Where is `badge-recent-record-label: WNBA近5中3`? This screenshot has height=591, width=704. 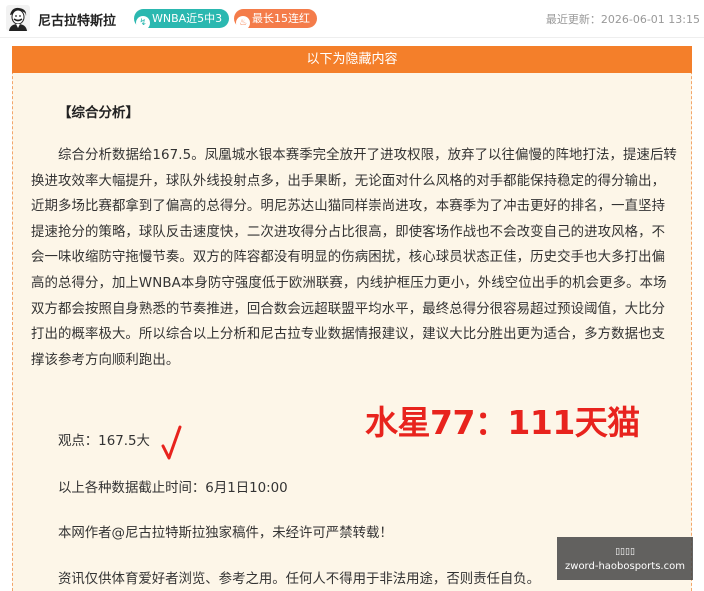
badge-recent-record-label: WNBA近5中3 is located at coordinates (187, 18).